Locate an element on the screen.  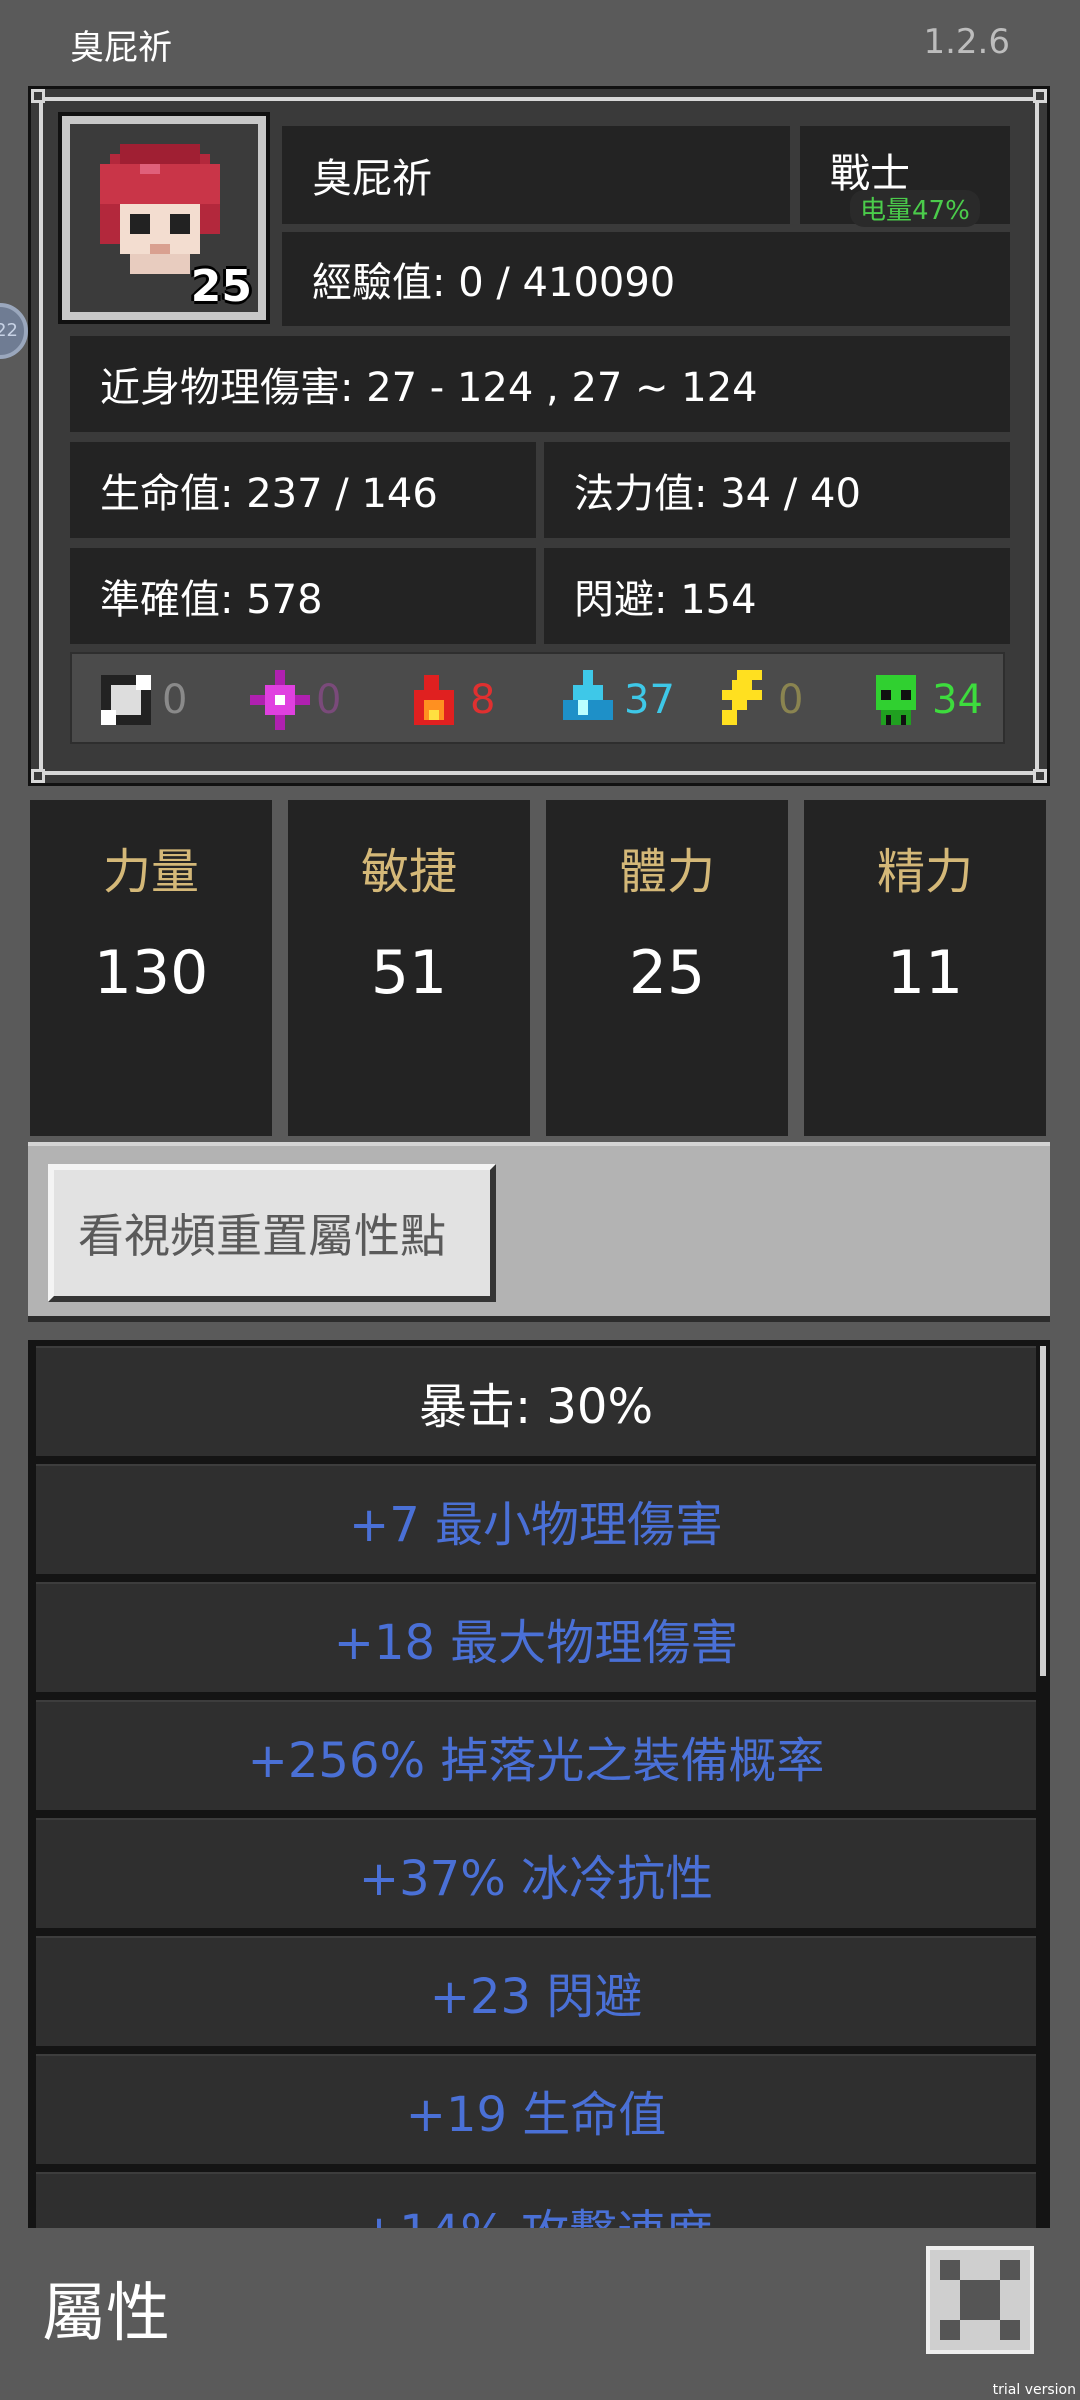
reset-attributes-button: 看視頻重置屬性點 is located at coordinates (272, 1233).